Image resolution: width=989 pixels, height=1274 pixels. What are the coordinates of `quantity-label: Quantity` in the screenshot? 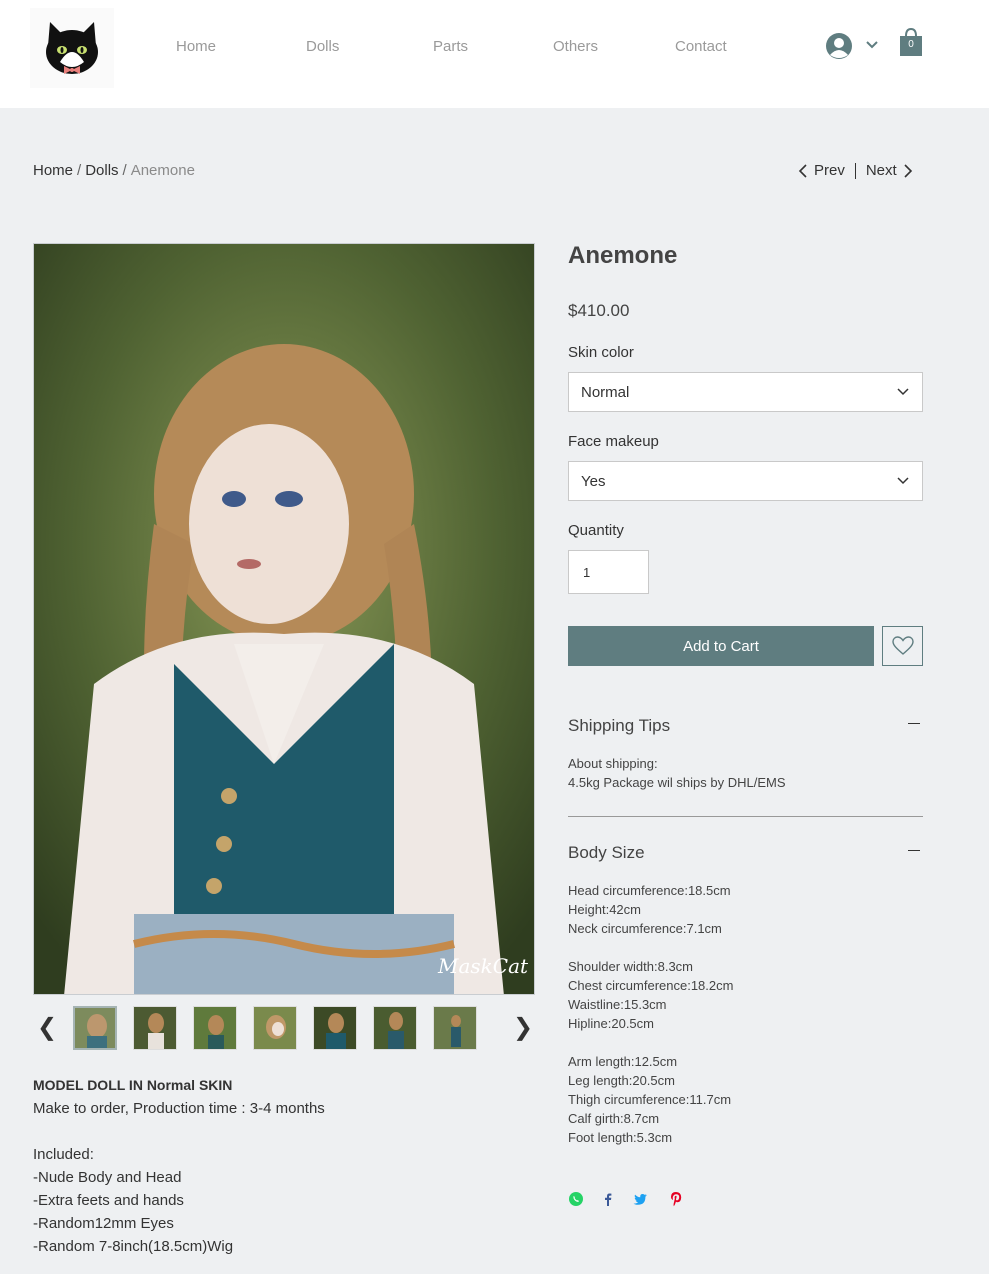 It's located at (596, 530).